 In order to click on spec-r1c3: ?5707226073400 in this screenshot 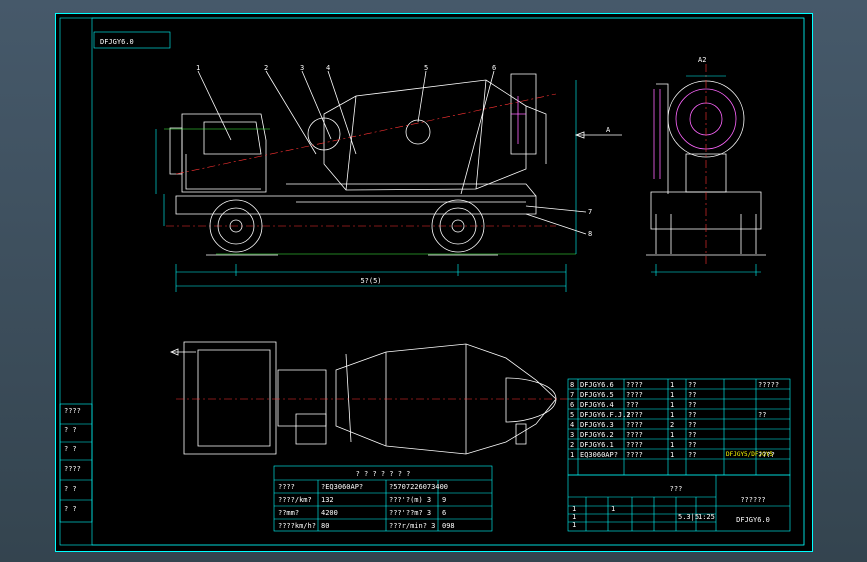, I will do `click(418, 487)`.